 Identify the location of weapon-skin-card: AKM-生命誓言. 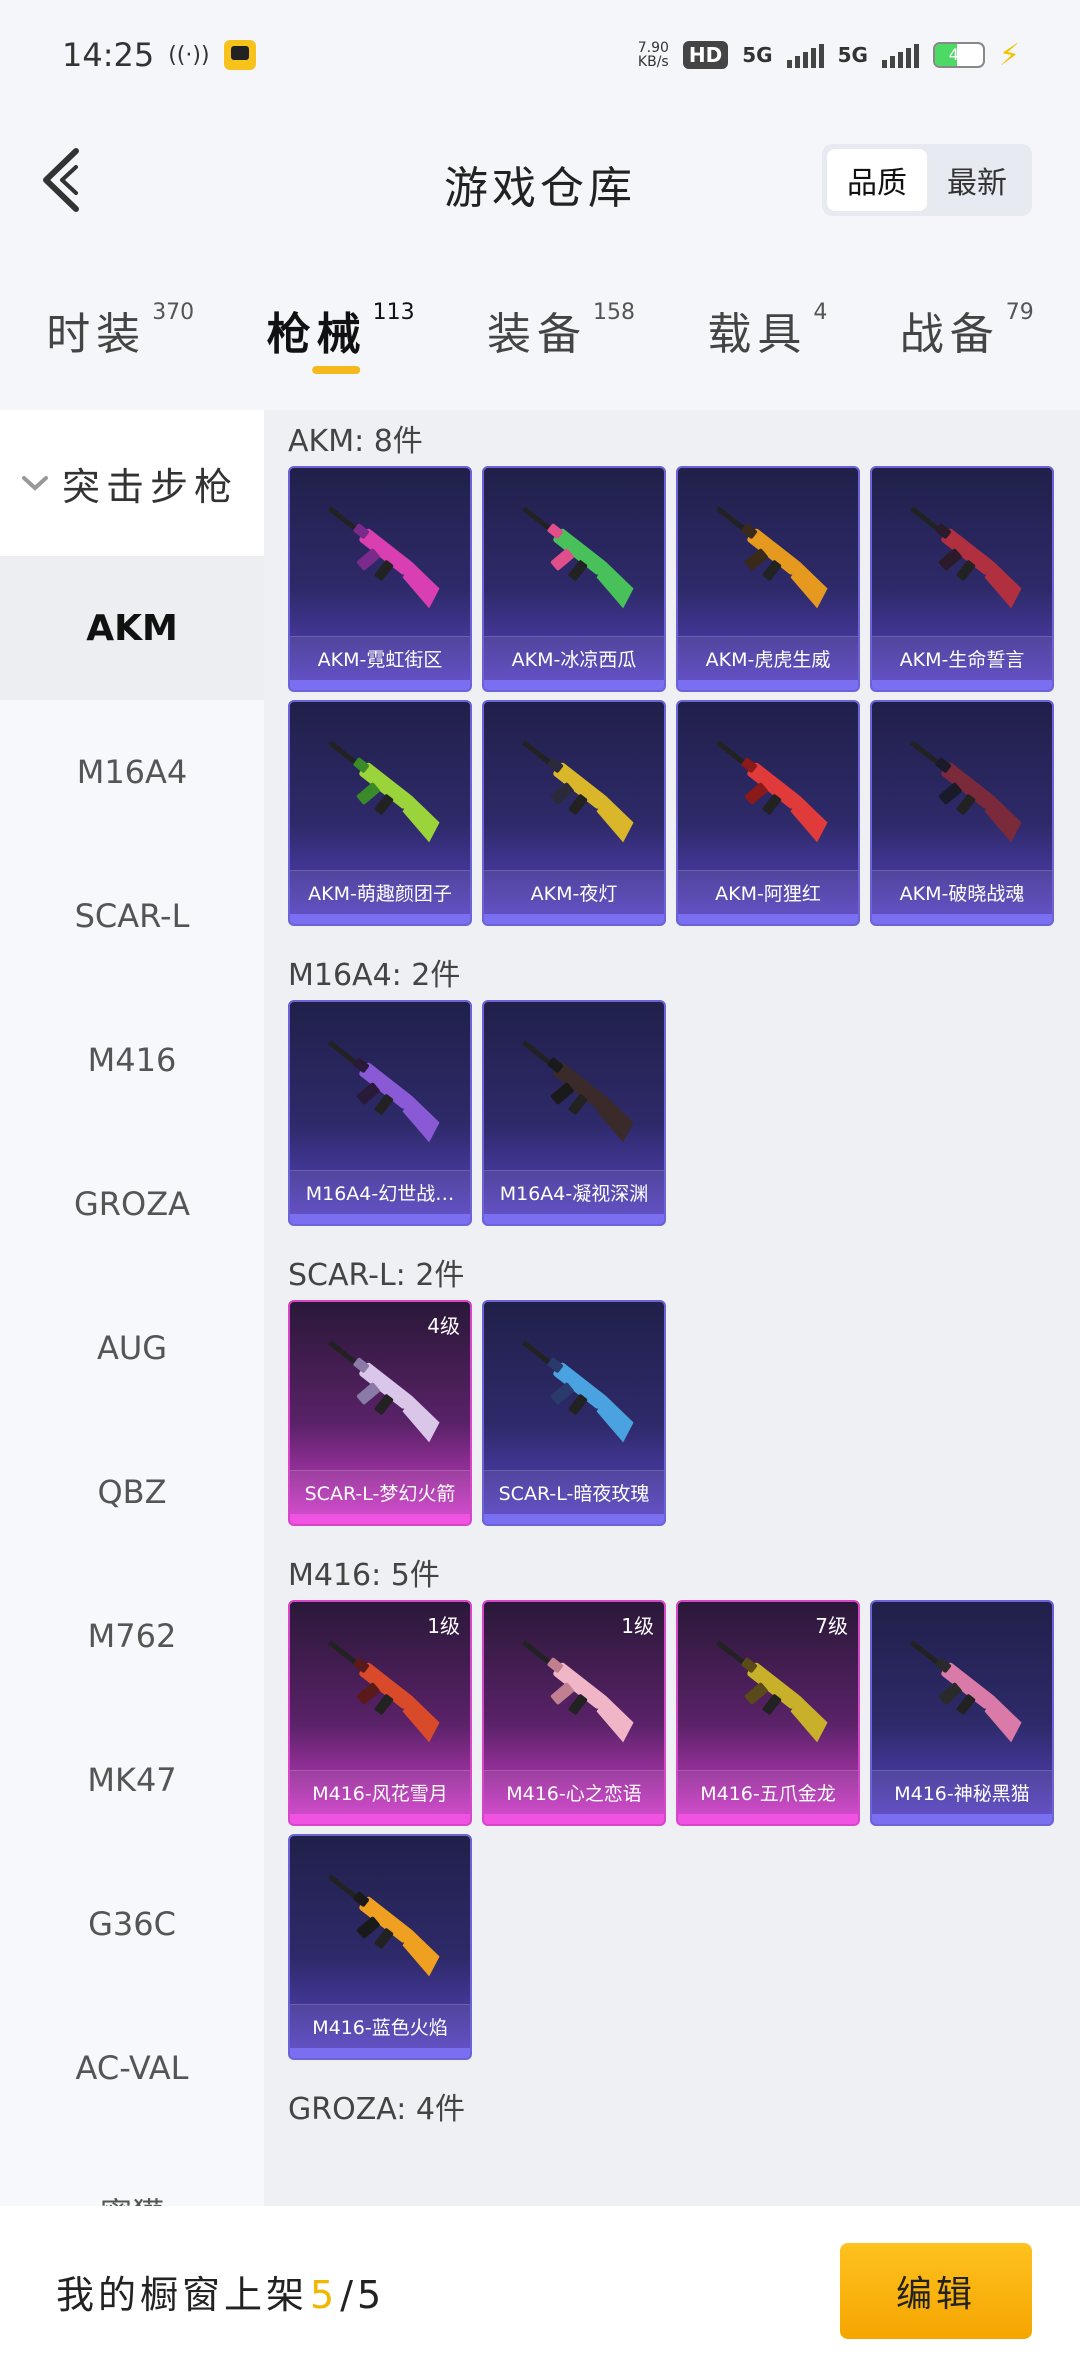
(962, 579).